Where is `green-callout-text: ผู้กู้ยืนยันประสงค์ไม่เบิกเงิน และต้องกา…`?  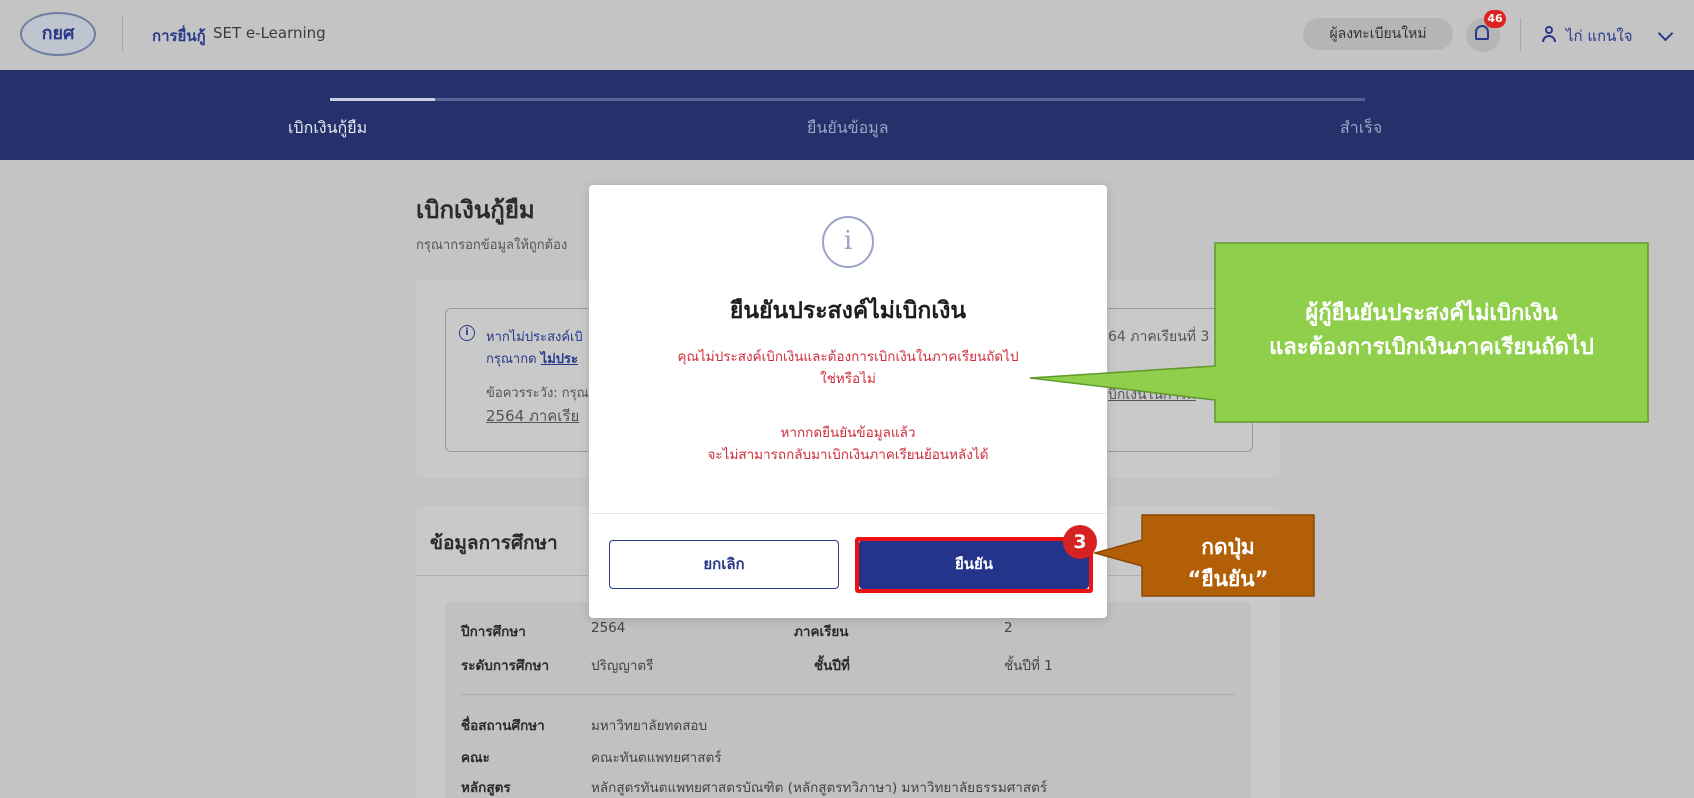 green-callout-text: ผู้กู้ยืนยันประสงค์ไม่เบิกเงิน และต้องกา… is located at coordinates (1431, 330).